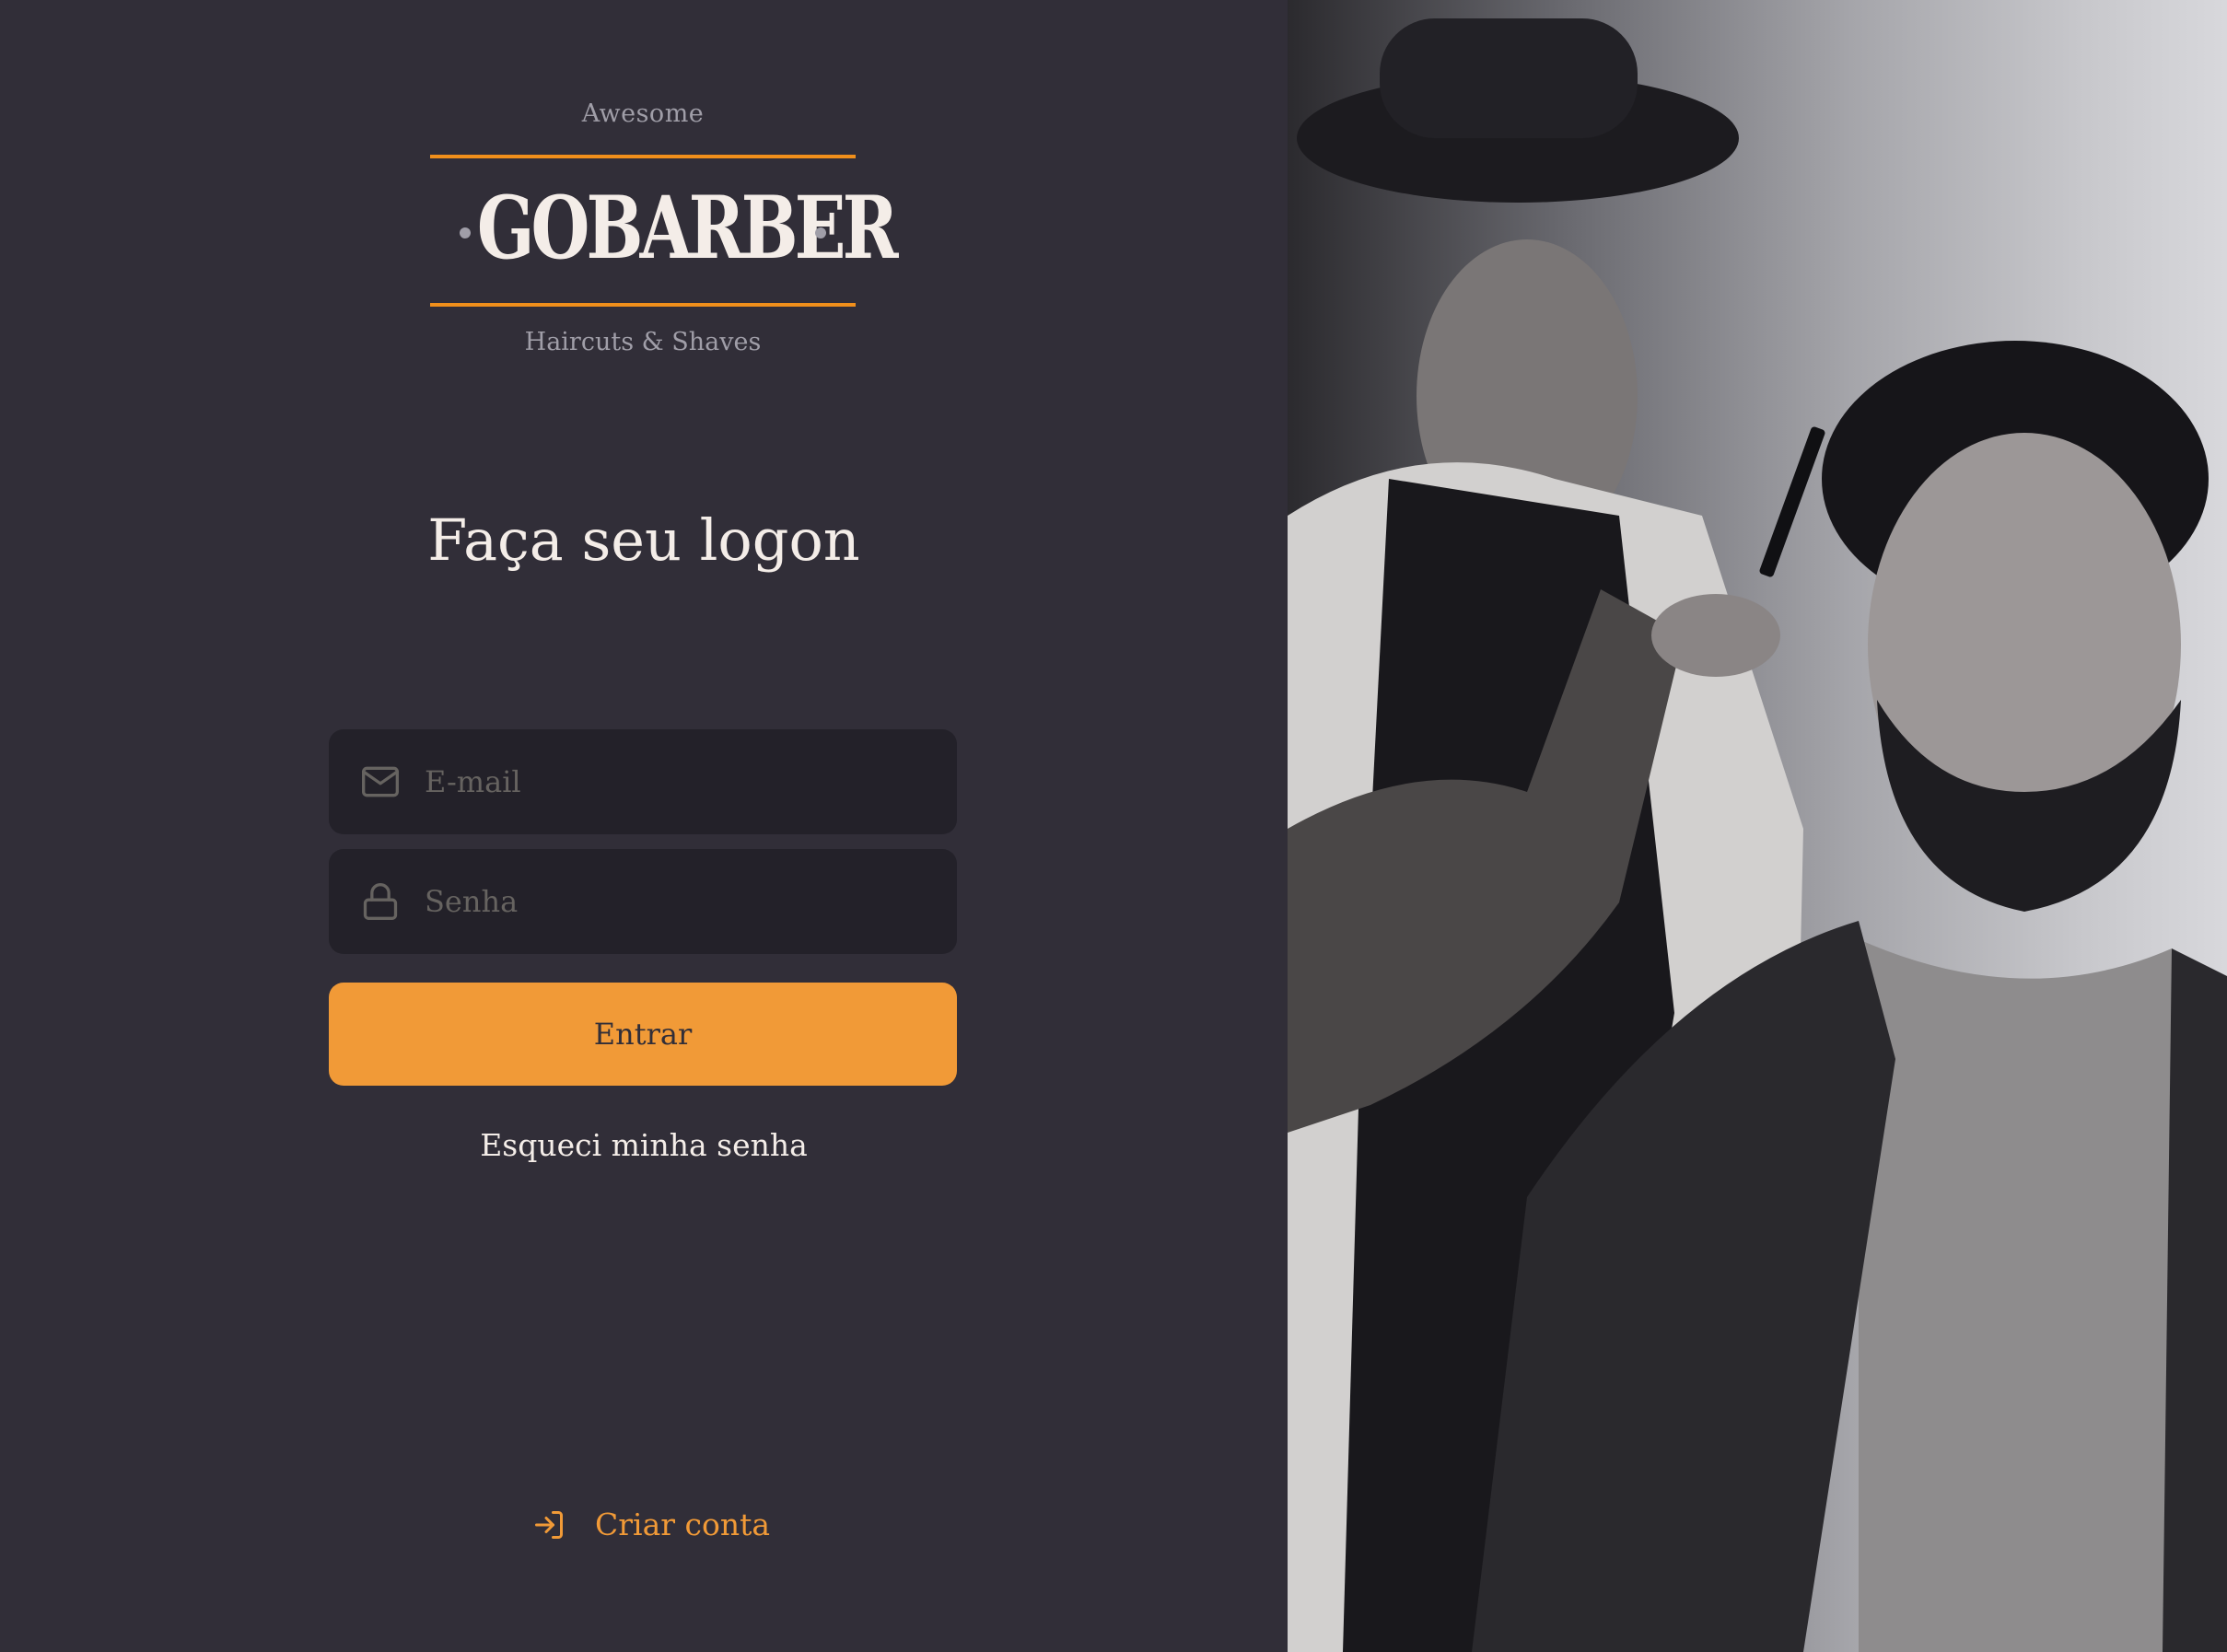  Describe the element at coordinates (690, 781) in the screenshot. I see `email-input` at that location.